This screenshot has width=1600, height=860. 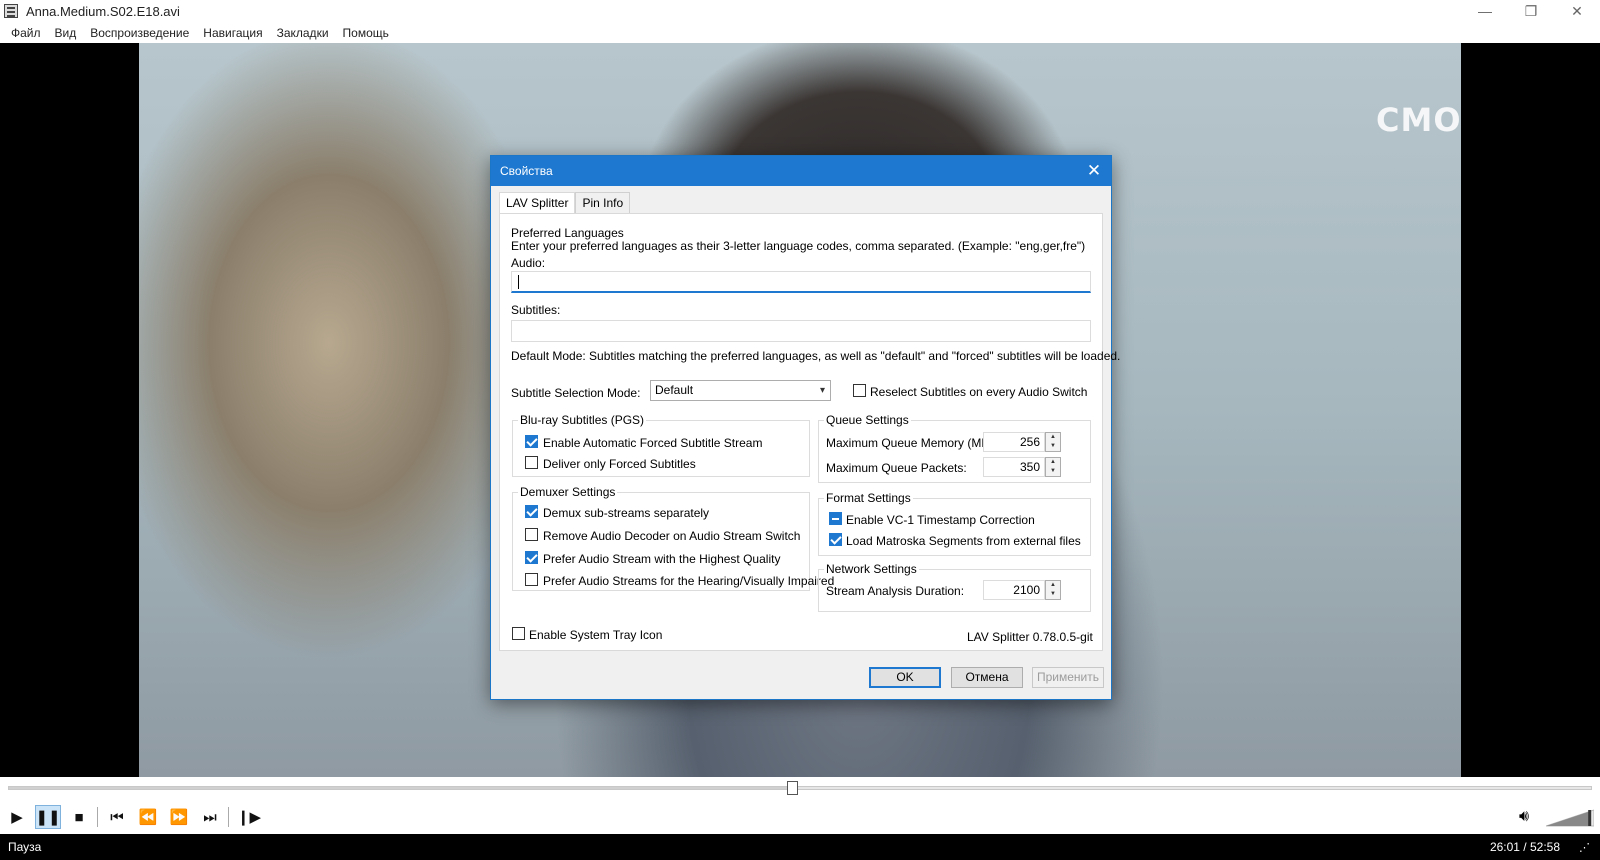 What do you see at coordinates (48, 817) in the screenshot?
I see `pause-icon: ❚❚` at bounding box center [48, 817].